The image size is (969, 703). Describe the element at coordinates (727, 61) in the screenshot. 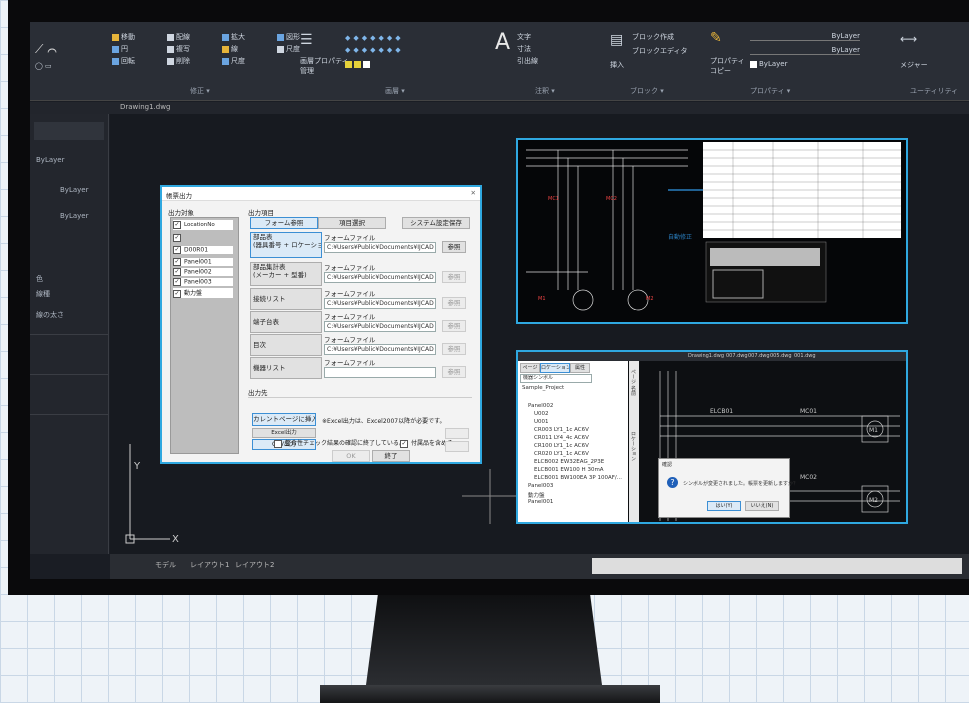

I see `ribbon-btn-properties: プロパティ` at that location.